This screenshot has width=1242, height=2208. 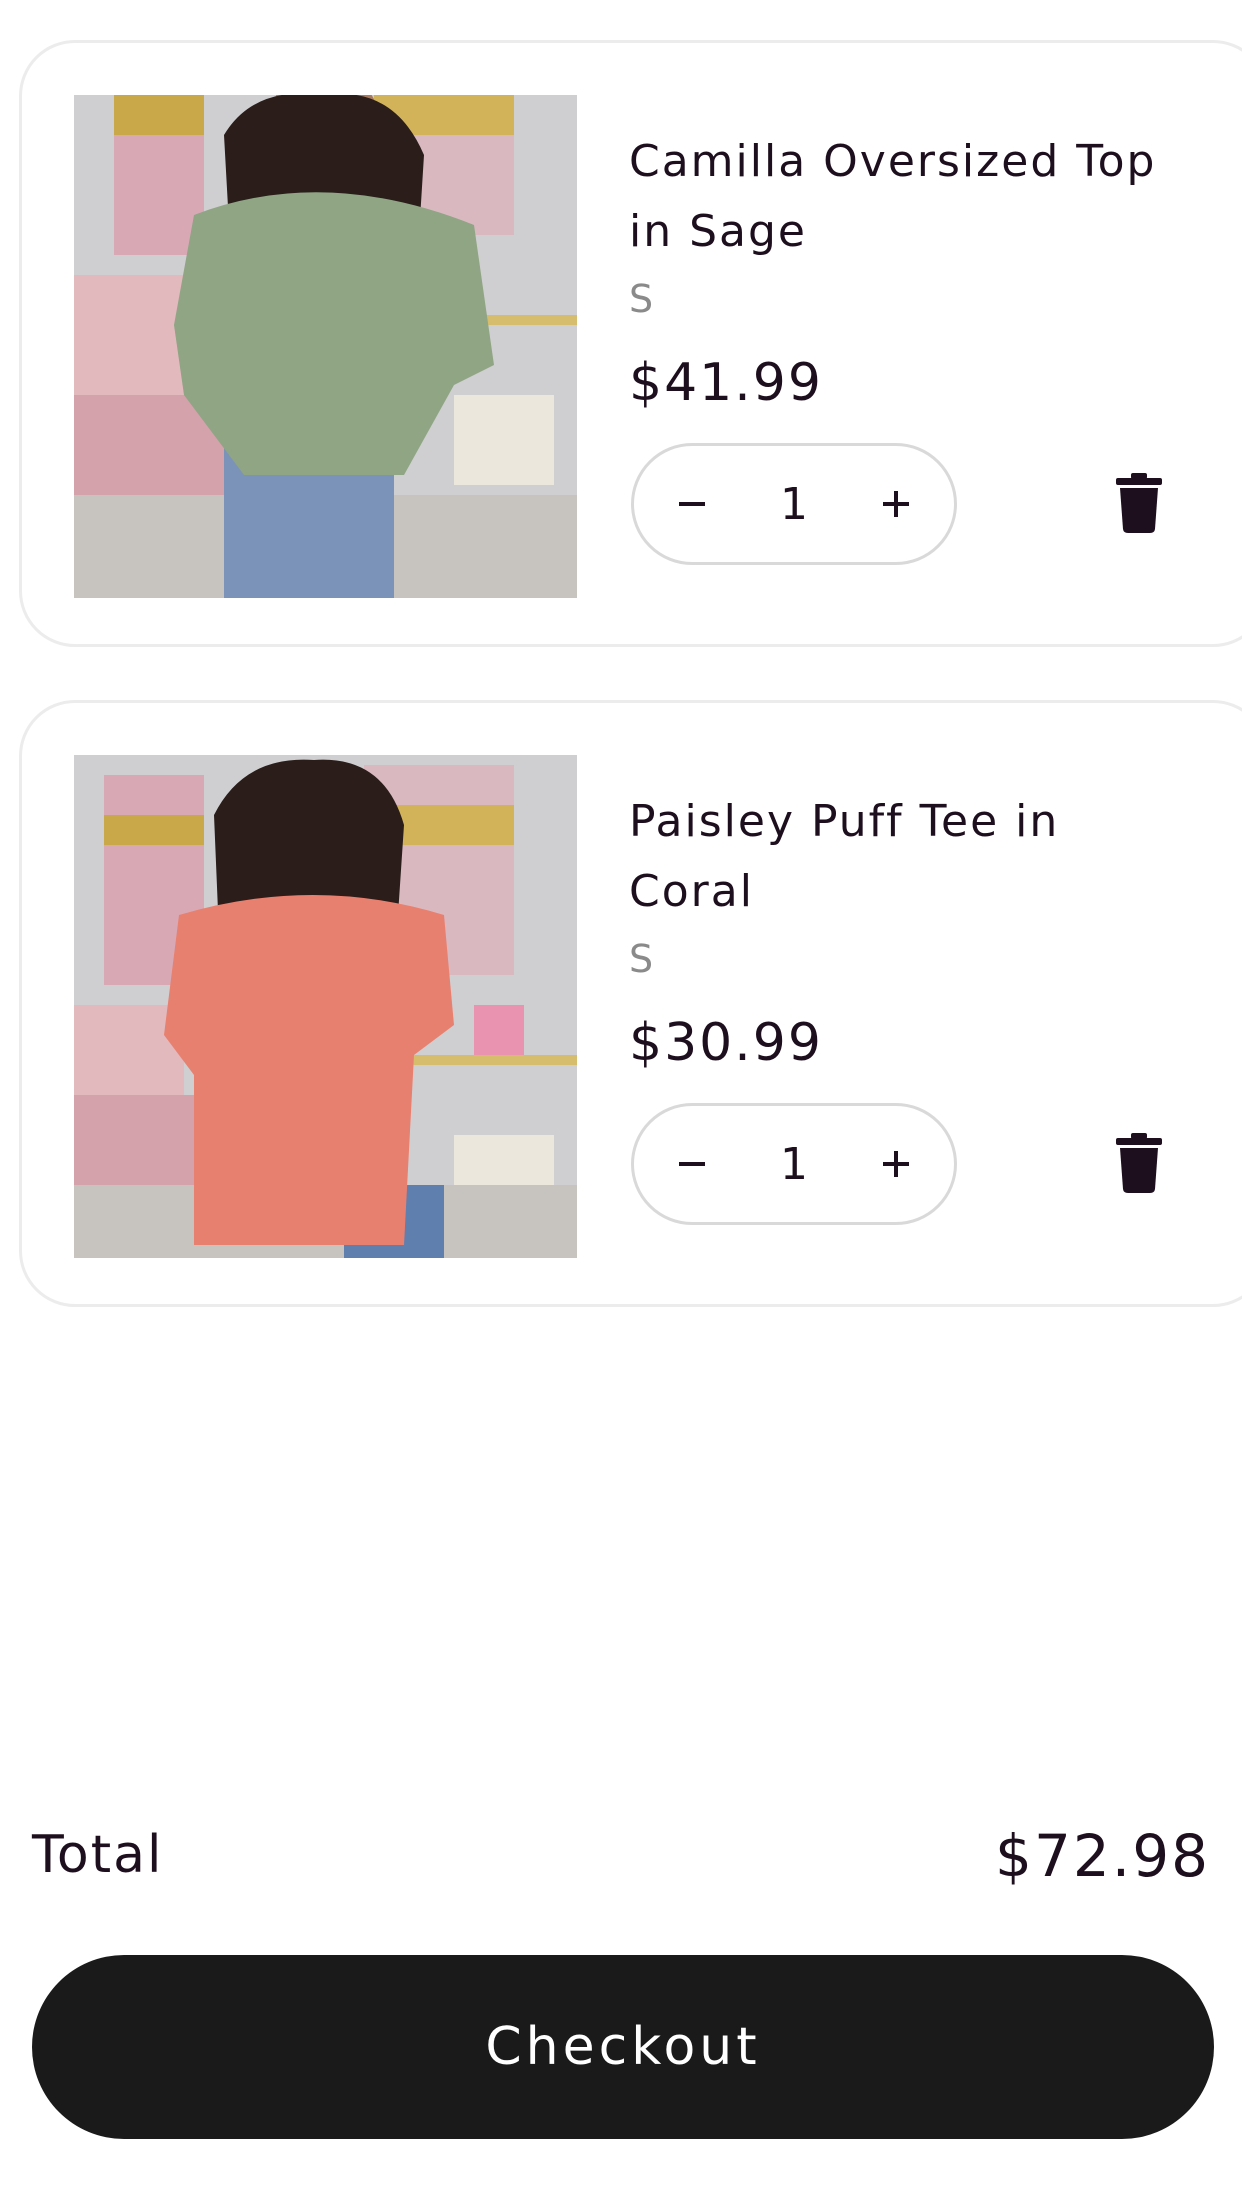 What do you see at coordinates (726, 1043) in the screenshot?
I see `product-price: $30.99` at bounding box center [726, 1043].